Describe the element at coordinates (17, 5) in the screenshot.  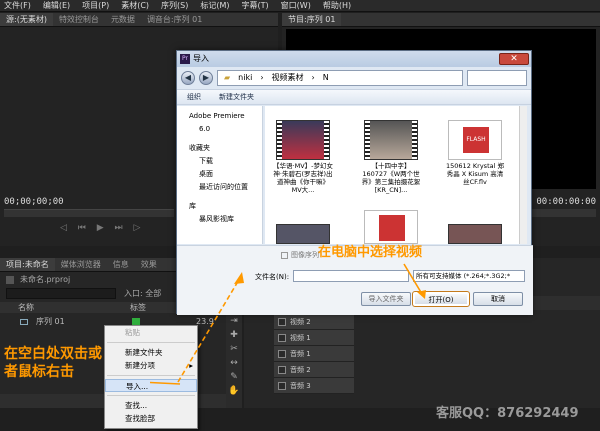
I see `menu-item-0: 文件(F)` at that location.